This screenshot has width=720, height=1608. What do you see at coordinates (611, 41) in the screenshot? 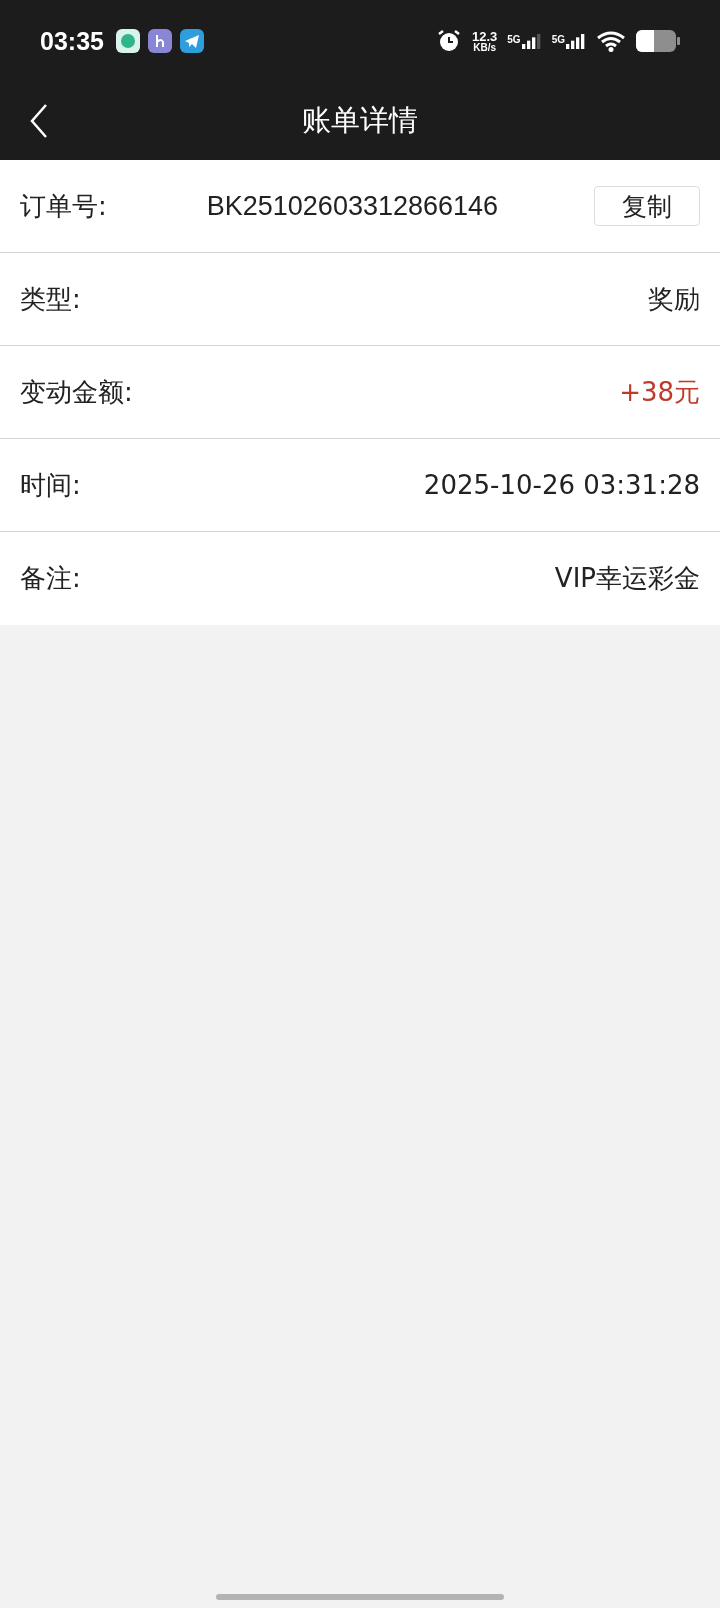
I see `wifi-icon` at bounding box center [611, 41].